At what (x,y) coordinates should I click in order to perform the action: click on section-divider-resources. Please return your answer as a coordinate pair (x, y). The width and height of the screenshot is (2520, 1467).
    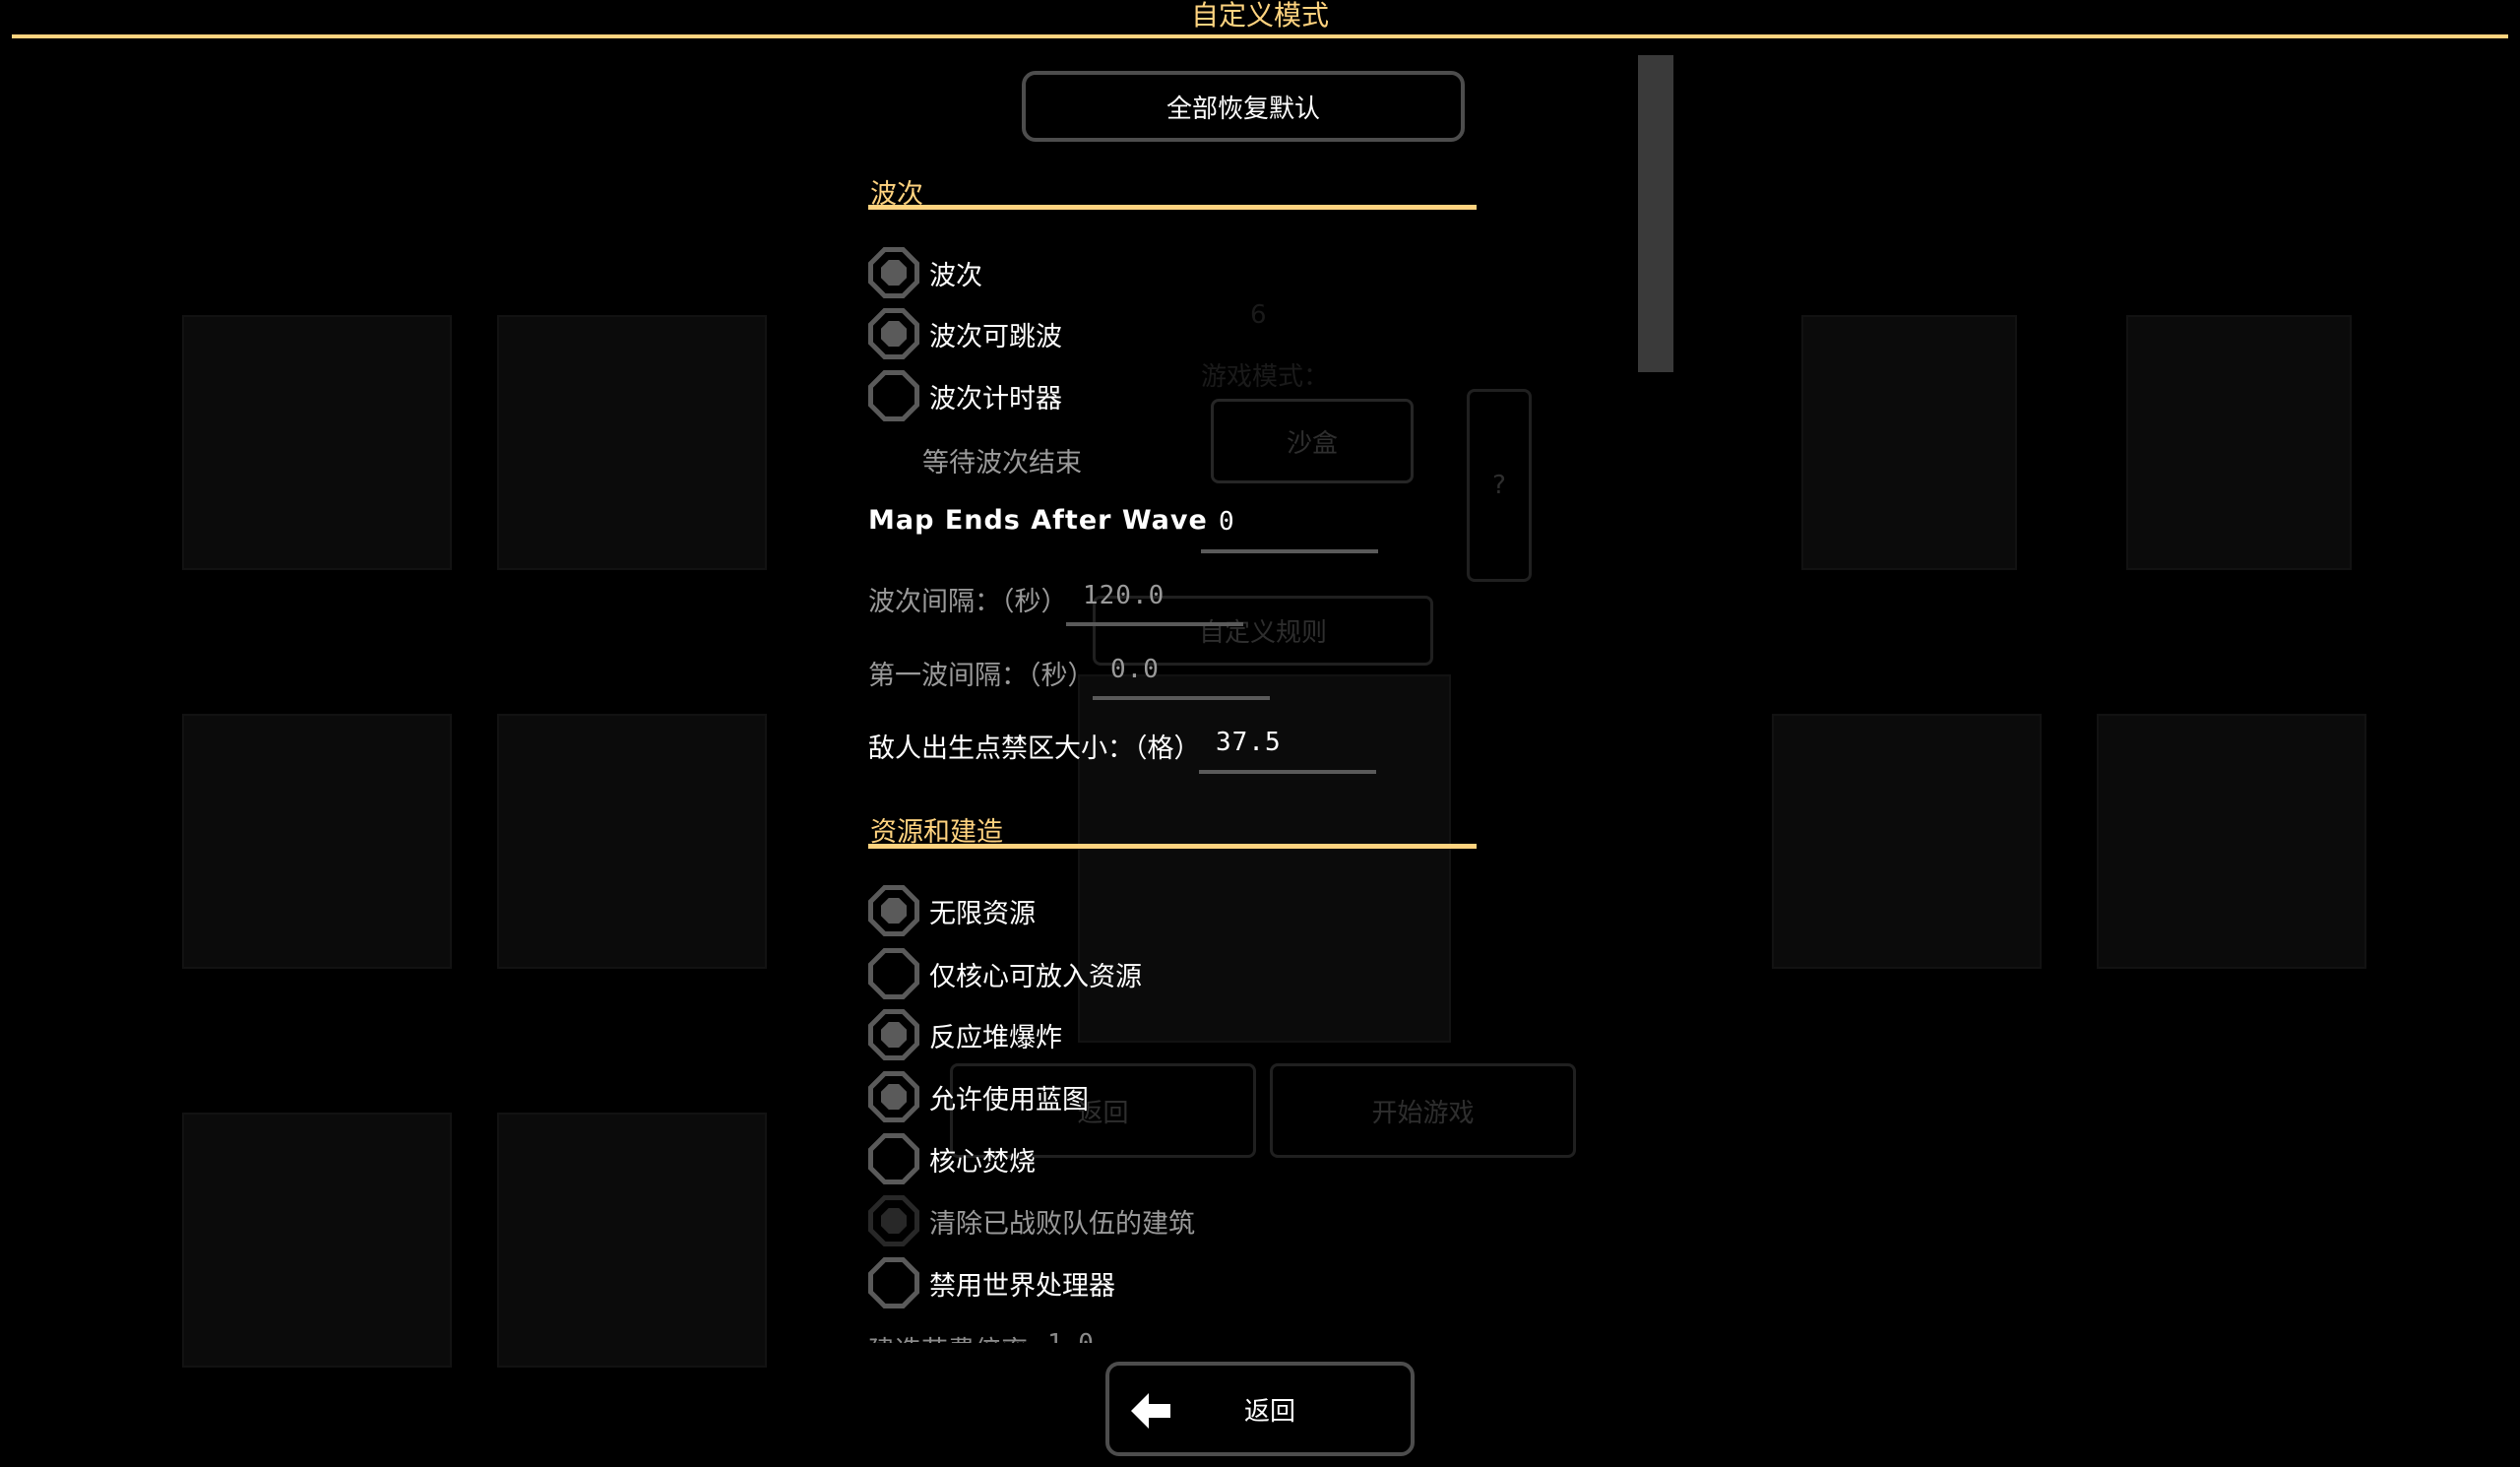
    Looking at the image, I should click on (1172, 846).